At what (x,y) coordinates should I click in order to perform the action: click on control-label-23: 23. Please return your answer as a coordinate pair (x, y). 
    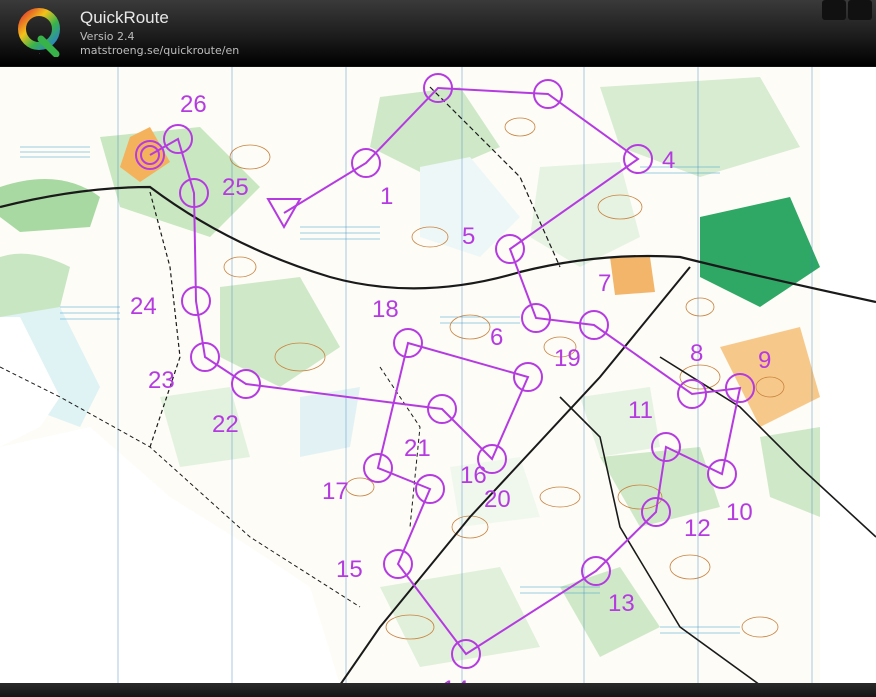
    Looking at the image, I should click on (161, 380).